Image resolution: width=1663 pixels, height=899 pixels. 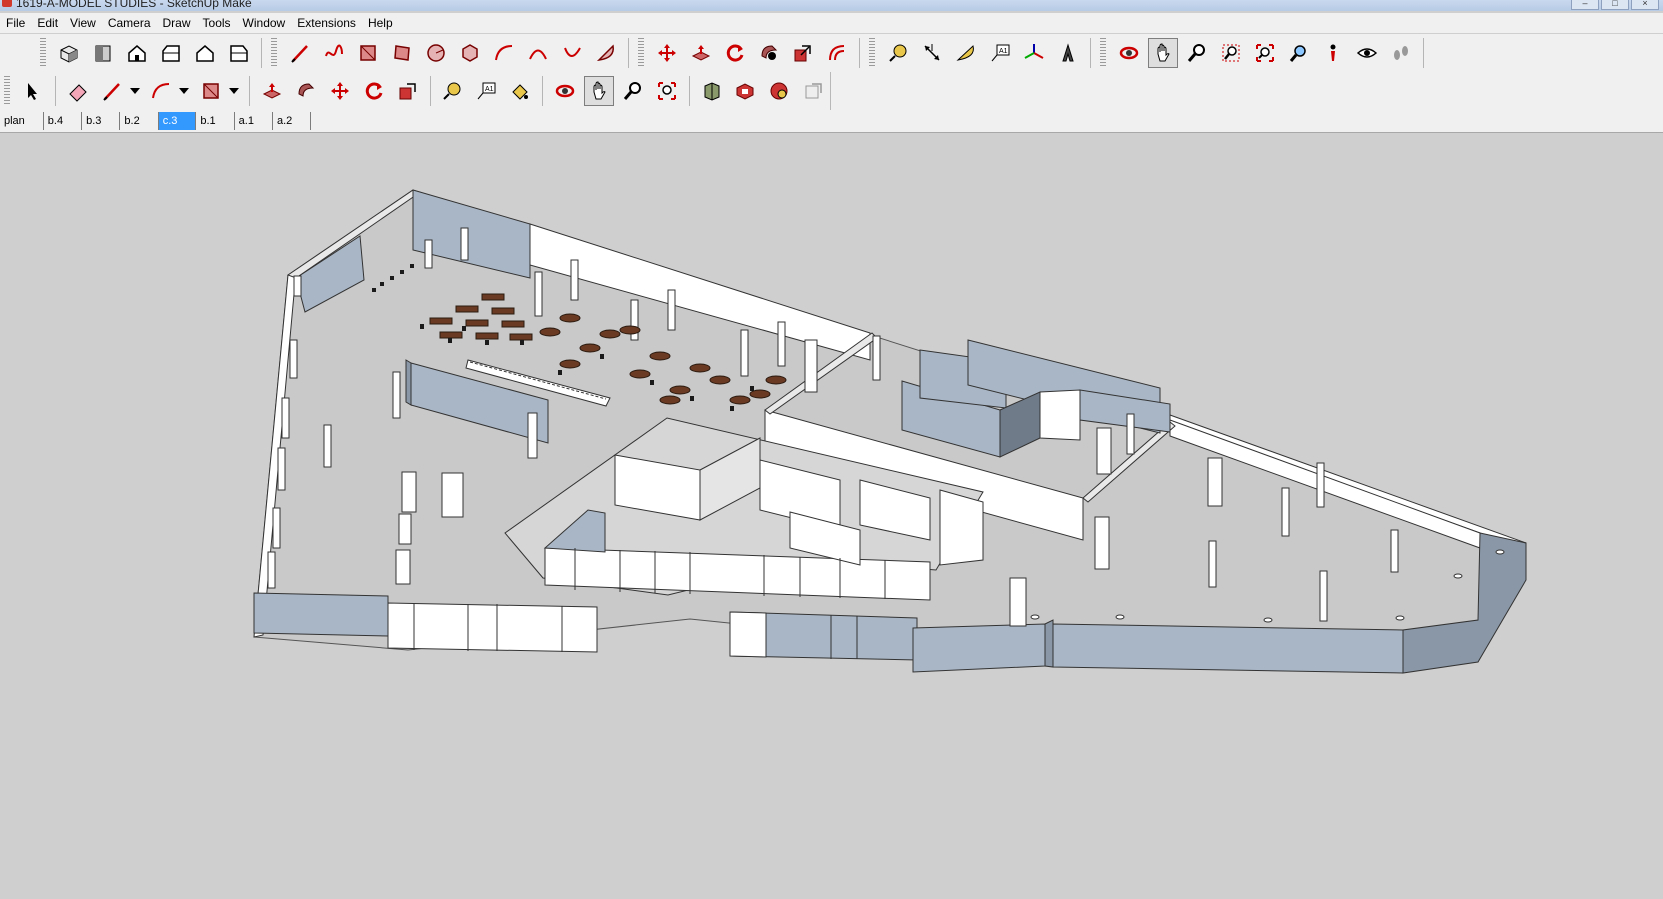 What do you see at coordinates (1367, 53) in the screenshot?
I see `look-around-button` at bounding box center [1367, 53].